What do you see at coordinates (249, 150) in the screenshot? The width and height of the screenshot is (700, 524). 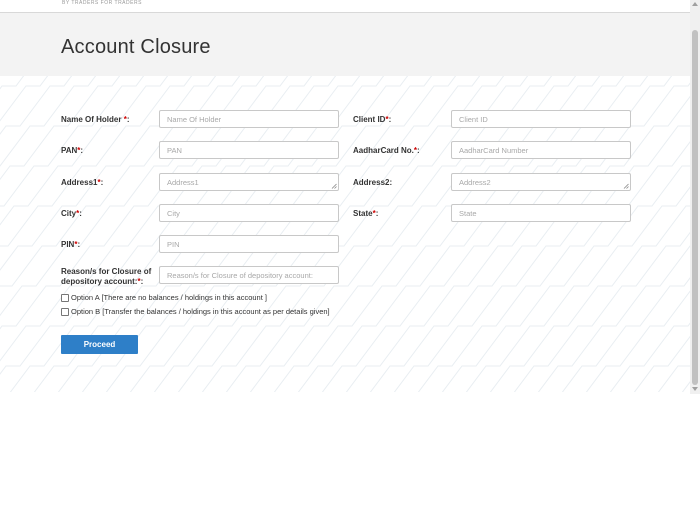 I see `pan-input: PAN` at bounding box center [249, 150].